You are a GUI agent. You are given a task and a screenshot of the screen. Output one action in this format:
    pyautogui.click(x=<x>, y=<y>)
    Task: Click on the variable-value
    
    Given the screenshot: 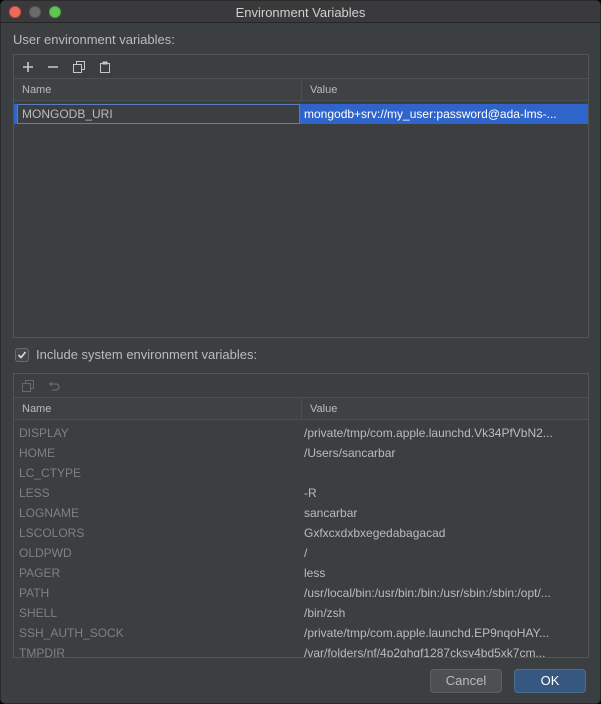 What is the action you would take?
    pyautogui.click(x=445, y=473)
    